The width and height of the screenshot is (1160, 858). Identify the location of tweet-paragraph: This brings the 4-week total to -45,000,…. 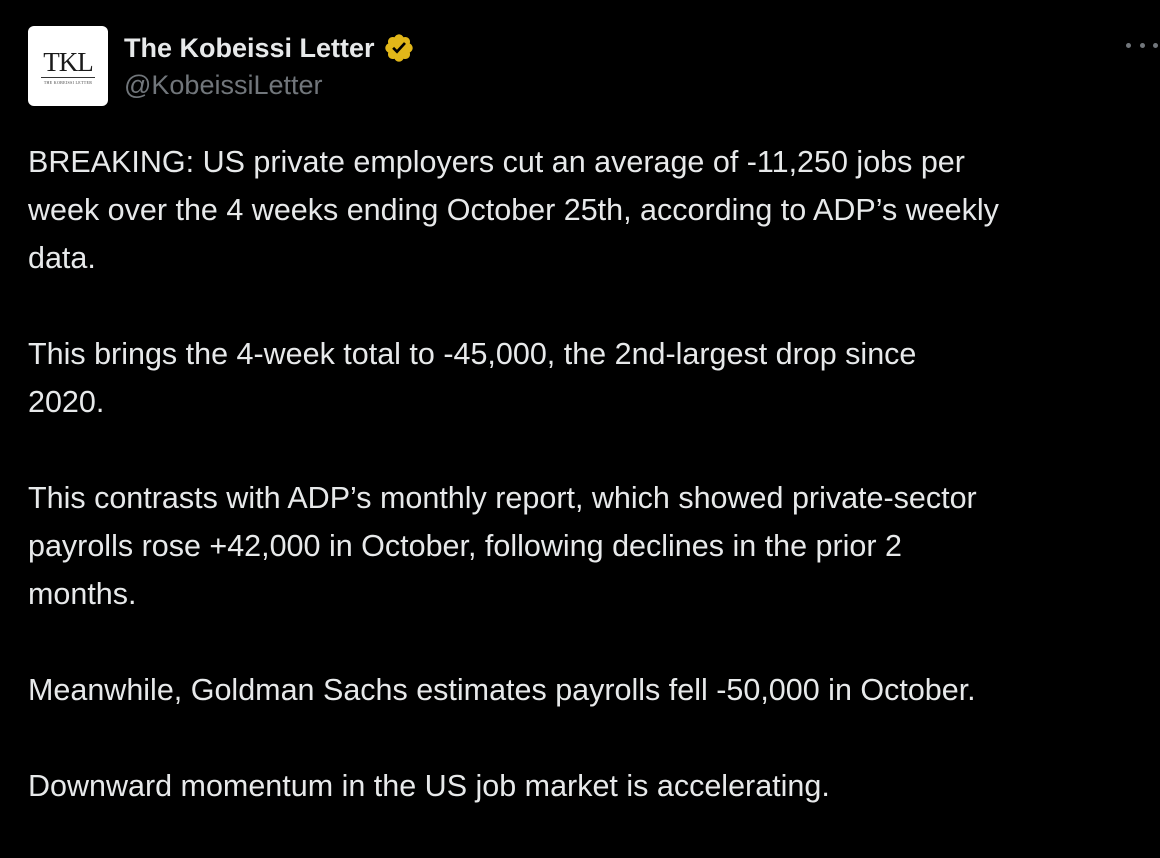
(472, 378).